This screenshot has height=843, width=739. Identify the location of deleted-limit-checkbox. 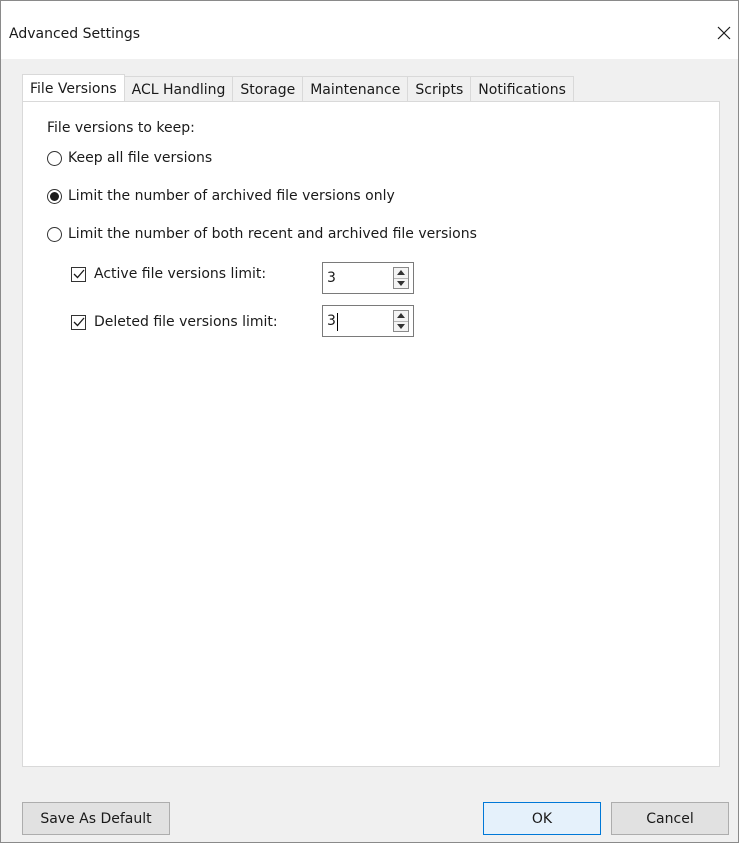
(78, 322).